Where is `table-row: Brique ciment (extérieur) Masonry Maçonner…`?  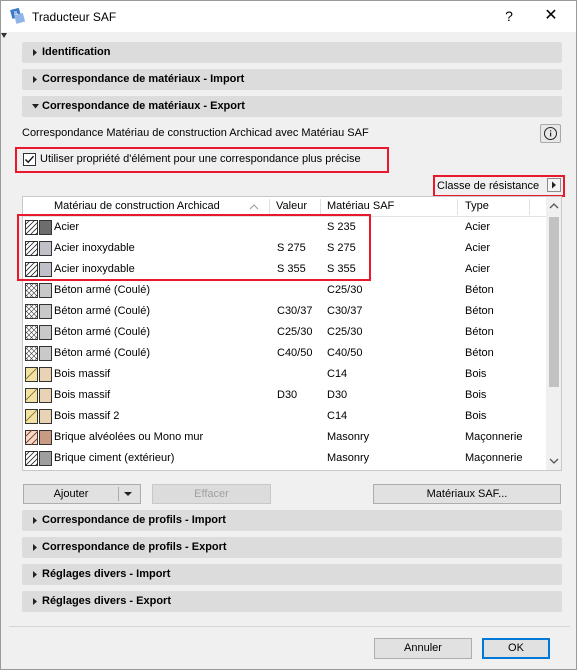
table-row: Brique ciment (extérieur) Masonry Maçonner… is located at coordinates (284, 458).